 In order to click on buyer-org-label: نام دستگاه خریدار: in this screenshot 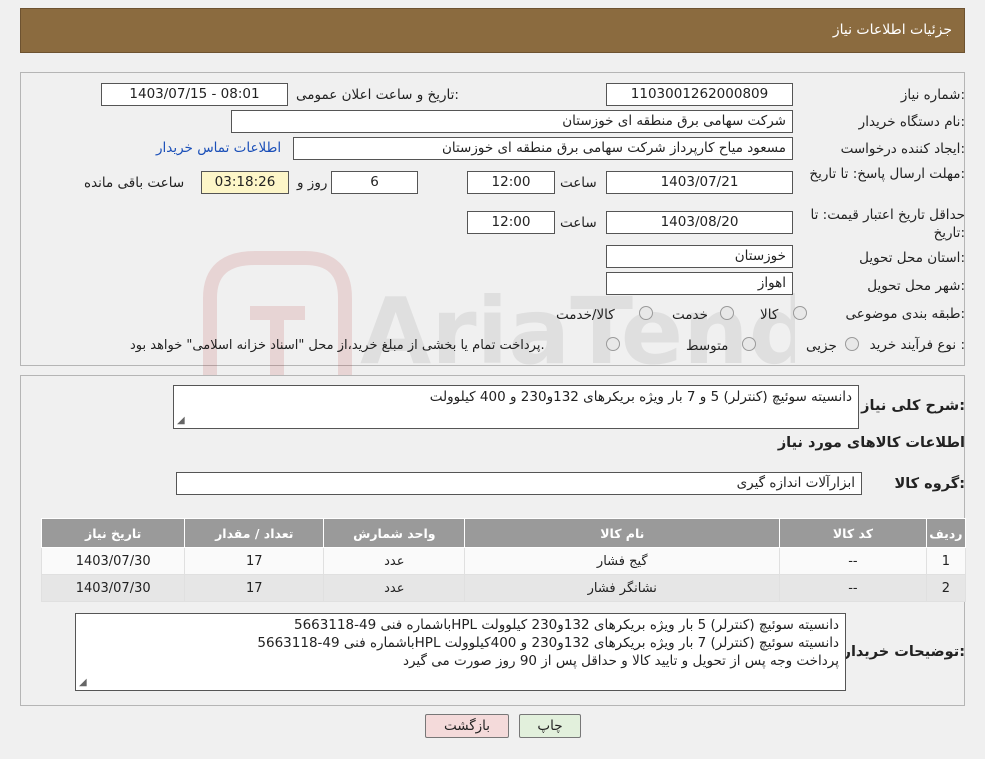, I will do `click(911, 122)`.